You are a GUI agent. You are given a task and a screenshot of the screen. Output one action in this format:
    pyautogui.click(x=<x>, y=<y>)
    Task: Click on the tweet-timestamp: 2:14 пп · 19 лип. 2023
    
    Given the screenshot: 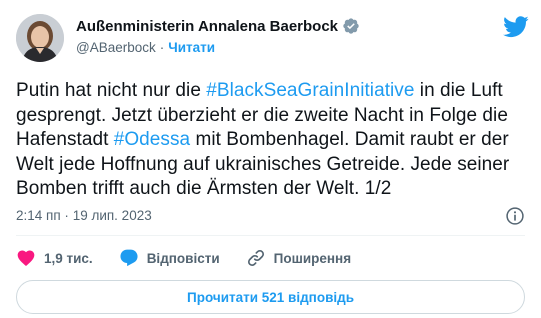 What is the action you would take?
    pyautogui.click(x=84, y=215)
    